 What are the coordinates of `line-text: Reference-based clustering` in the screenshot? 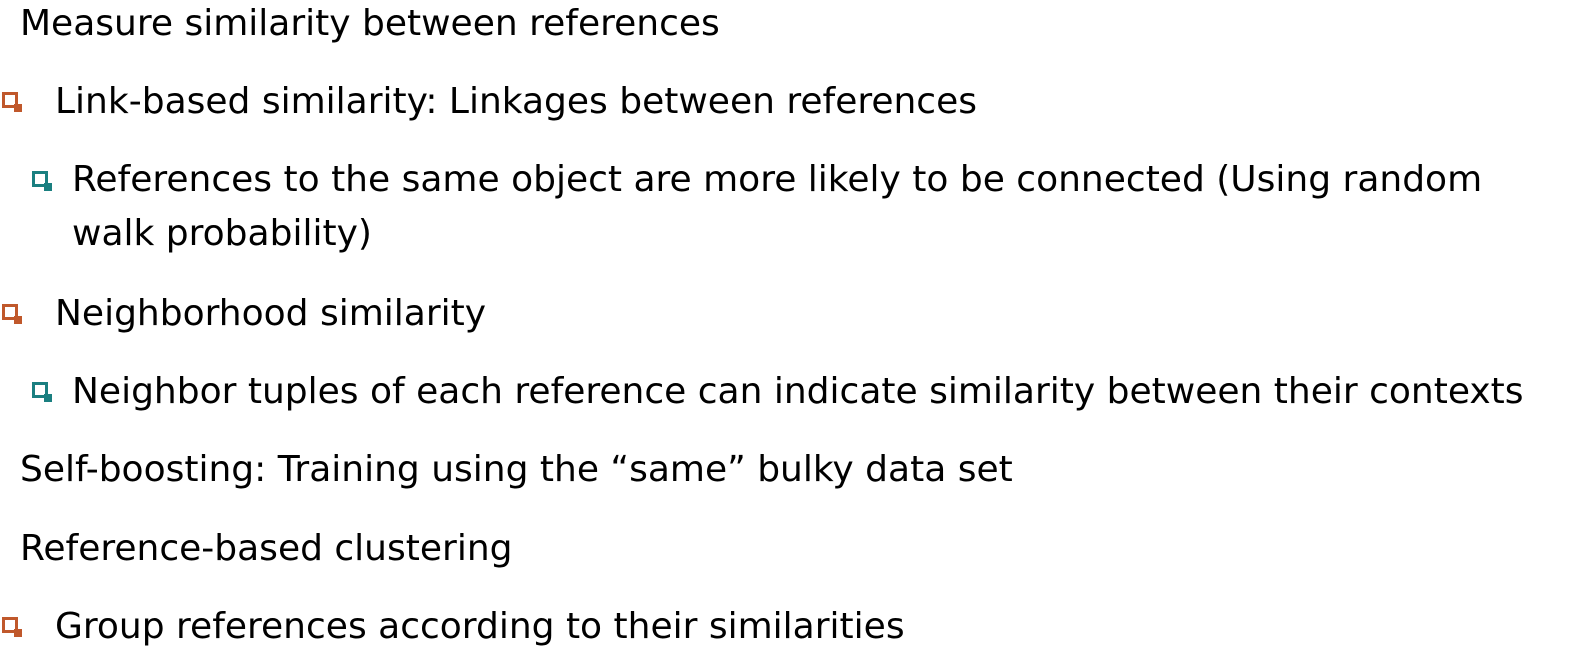 It's located at (266, 548).